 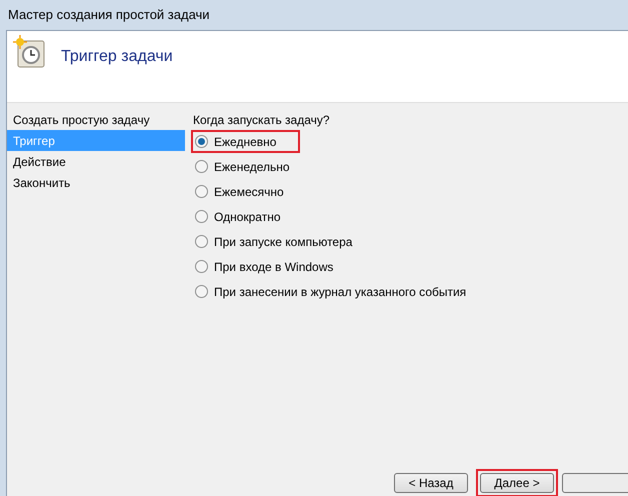 What do you see at coordinates (96, 140) in the screenshot?
I see `wizard-step: Триггер` at bounding box center [96, 140].